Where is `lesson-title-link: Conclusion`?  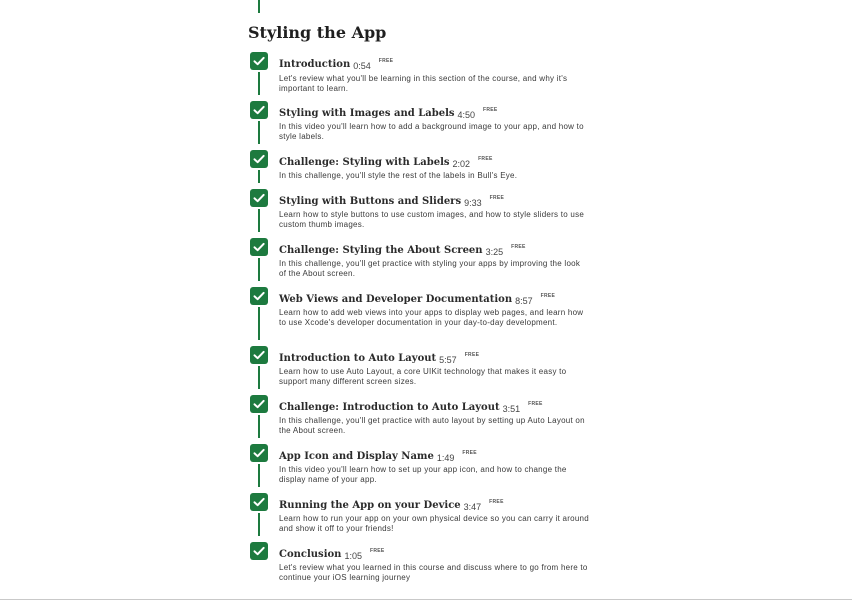
lesson-title-link: Conclusion is located at coordinates (310, 554).